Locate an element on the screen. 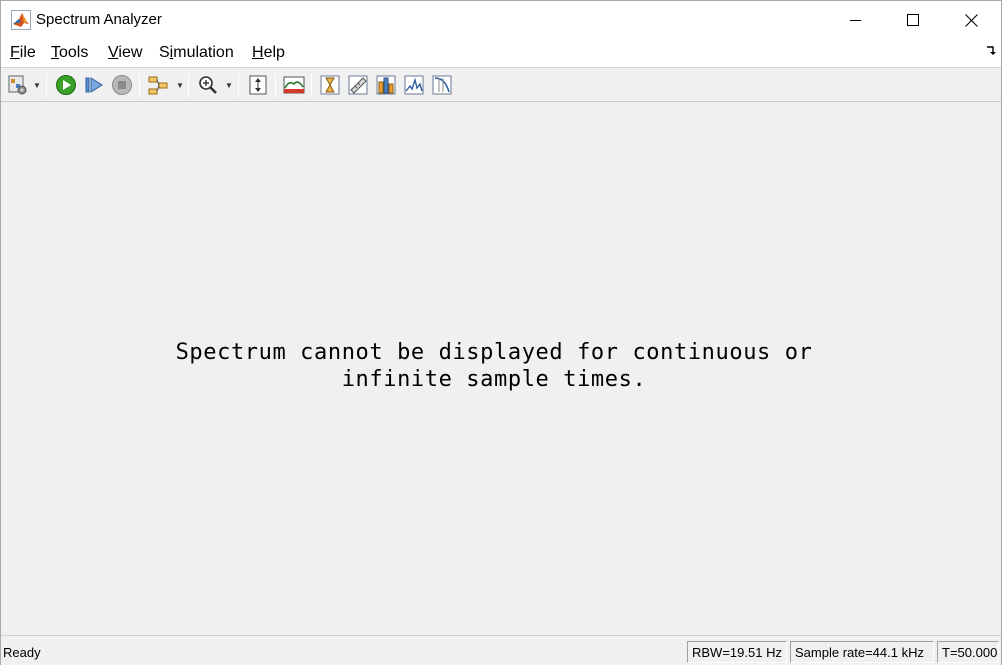 This screenshot has height=665, width=1002. distortion-measurement-button is located at coordinates (442, 85).